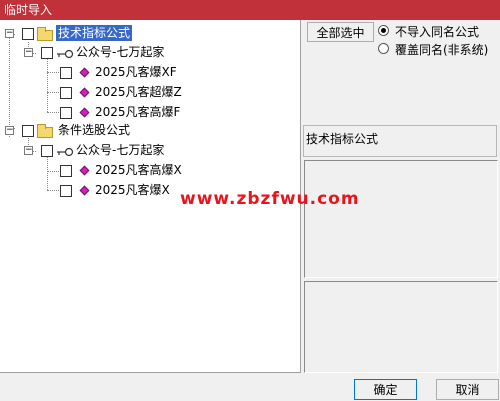  Describe the element at coordinates (94, 130) in the screenshot. I see `tree-group-label: 条件选股公式` at that location.